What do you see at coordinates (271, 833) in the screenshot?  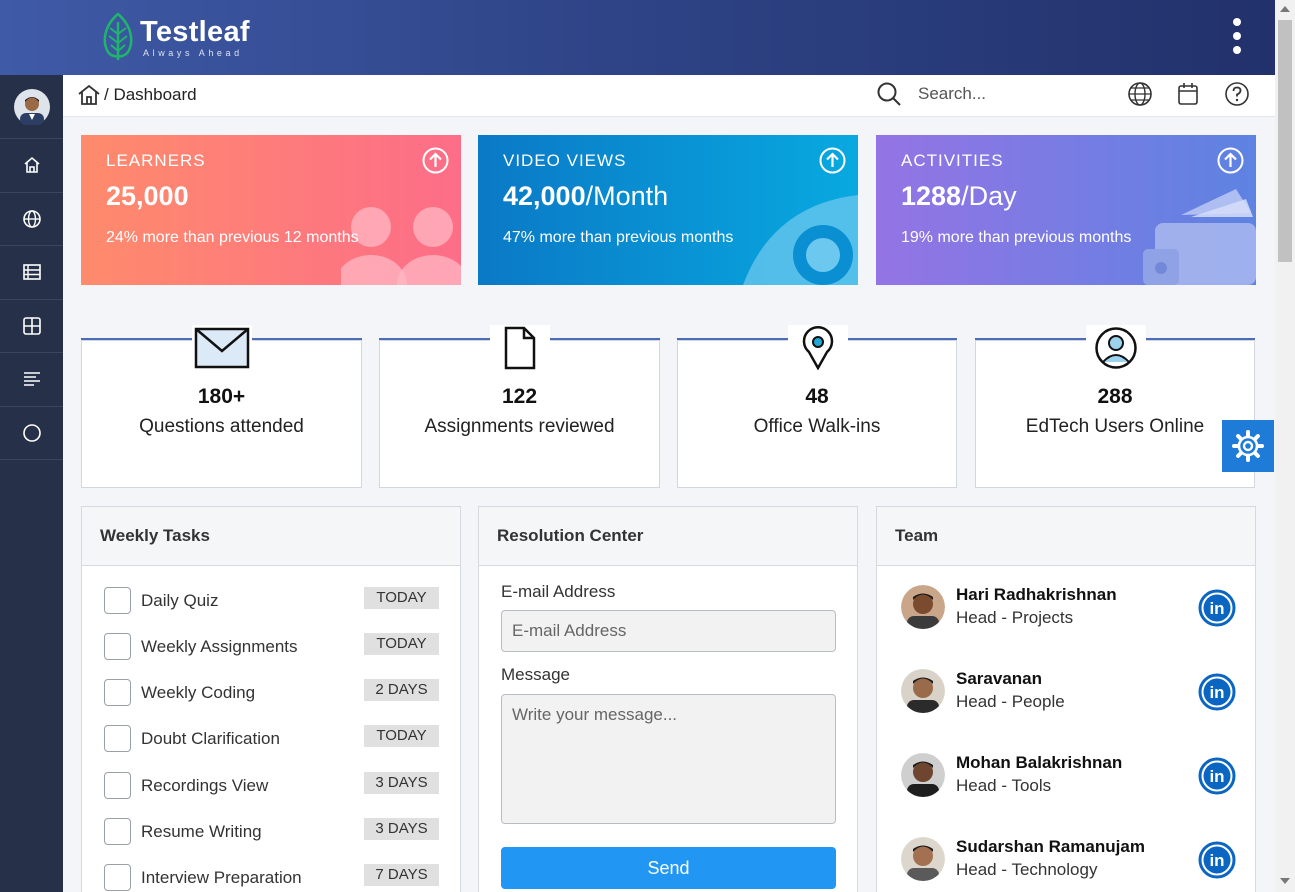 I see `task-item: Resume Writing 3 DAYS` at bounding box center [271, 833].